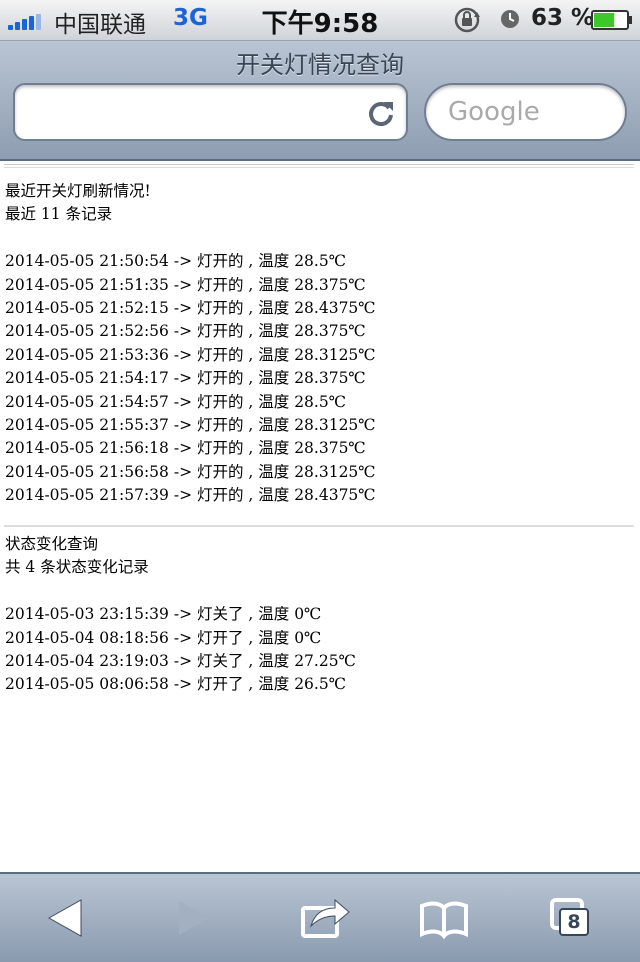 The image size is (640, 962). I want to click on rotation-lock-icon, so click(467, 20).